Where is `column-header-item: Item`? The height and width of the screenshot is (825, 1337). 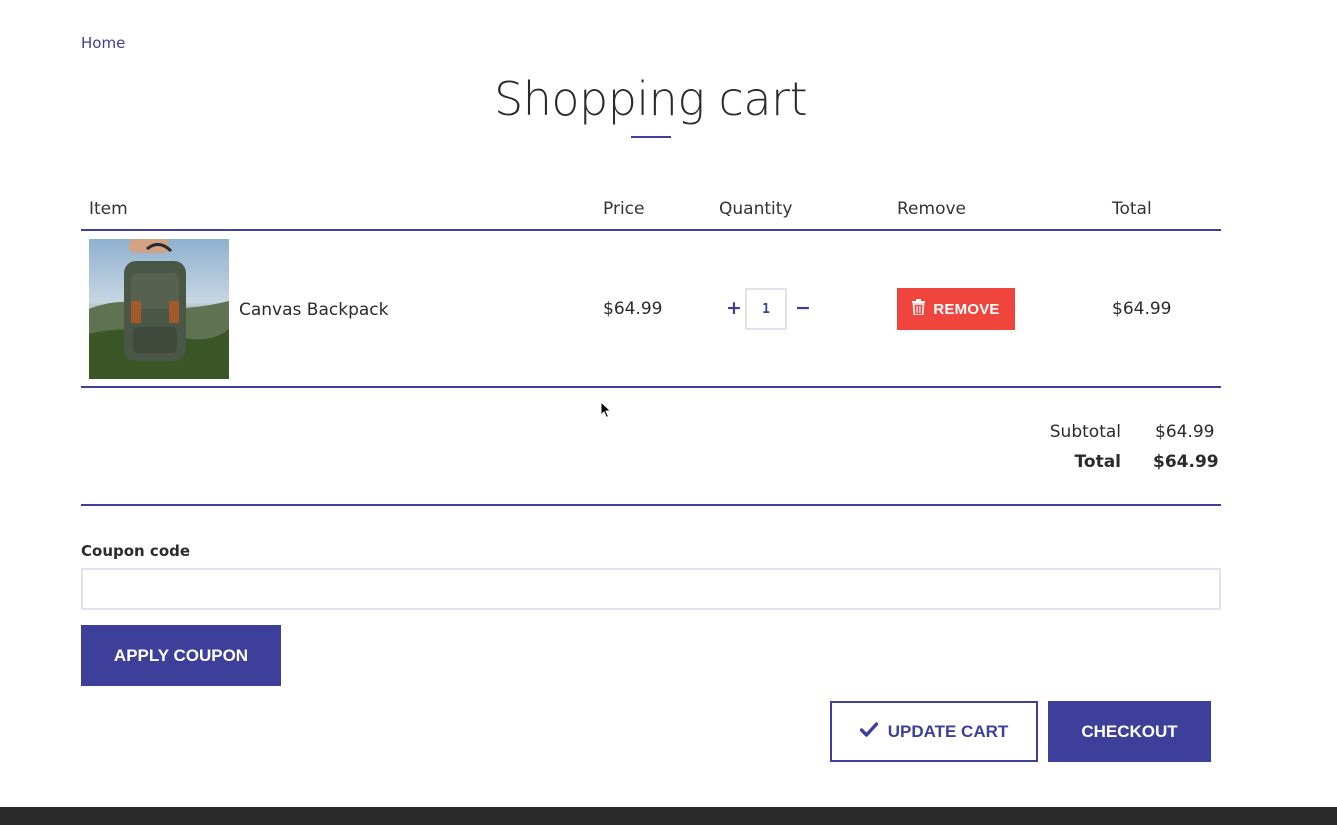 column-header-item: Item is located at coordinates (108, 209).